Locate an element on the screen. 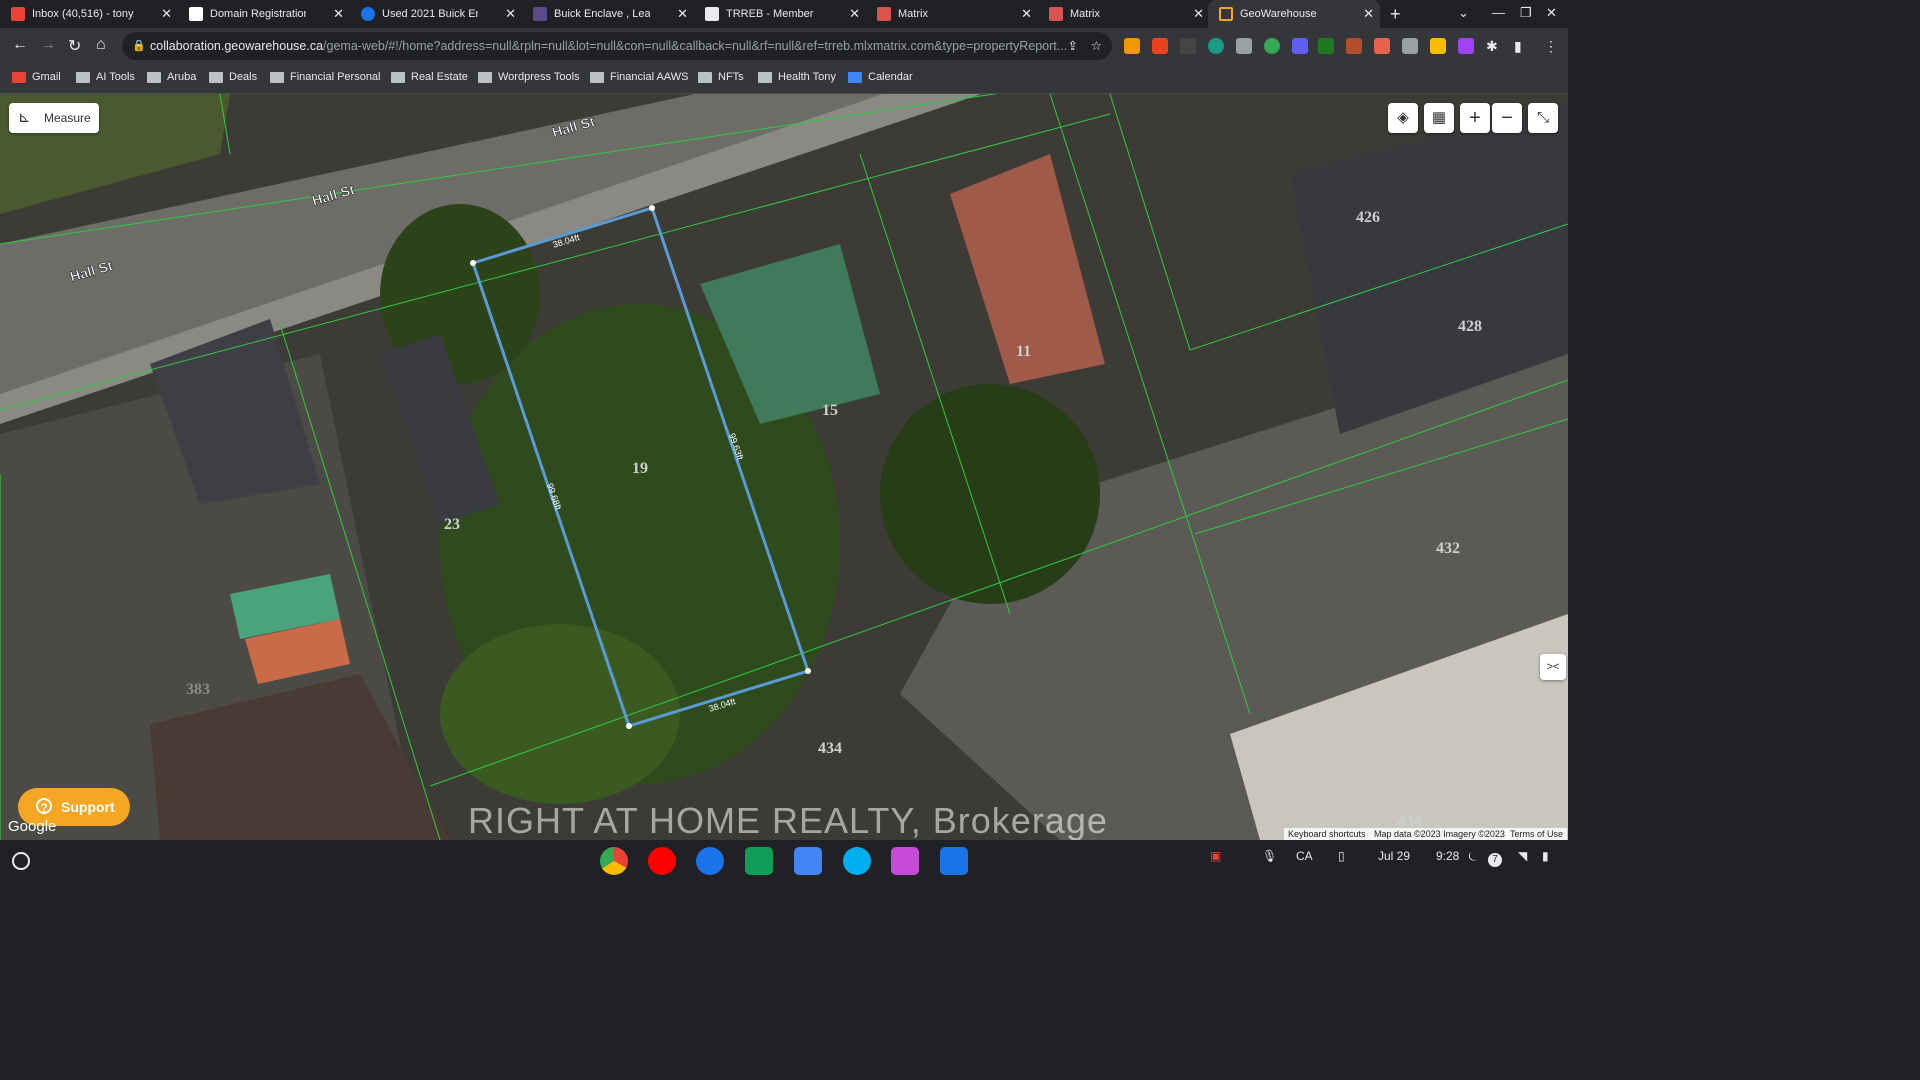  measure-button: ⊾ Measure is located at coordinates (54, 118).